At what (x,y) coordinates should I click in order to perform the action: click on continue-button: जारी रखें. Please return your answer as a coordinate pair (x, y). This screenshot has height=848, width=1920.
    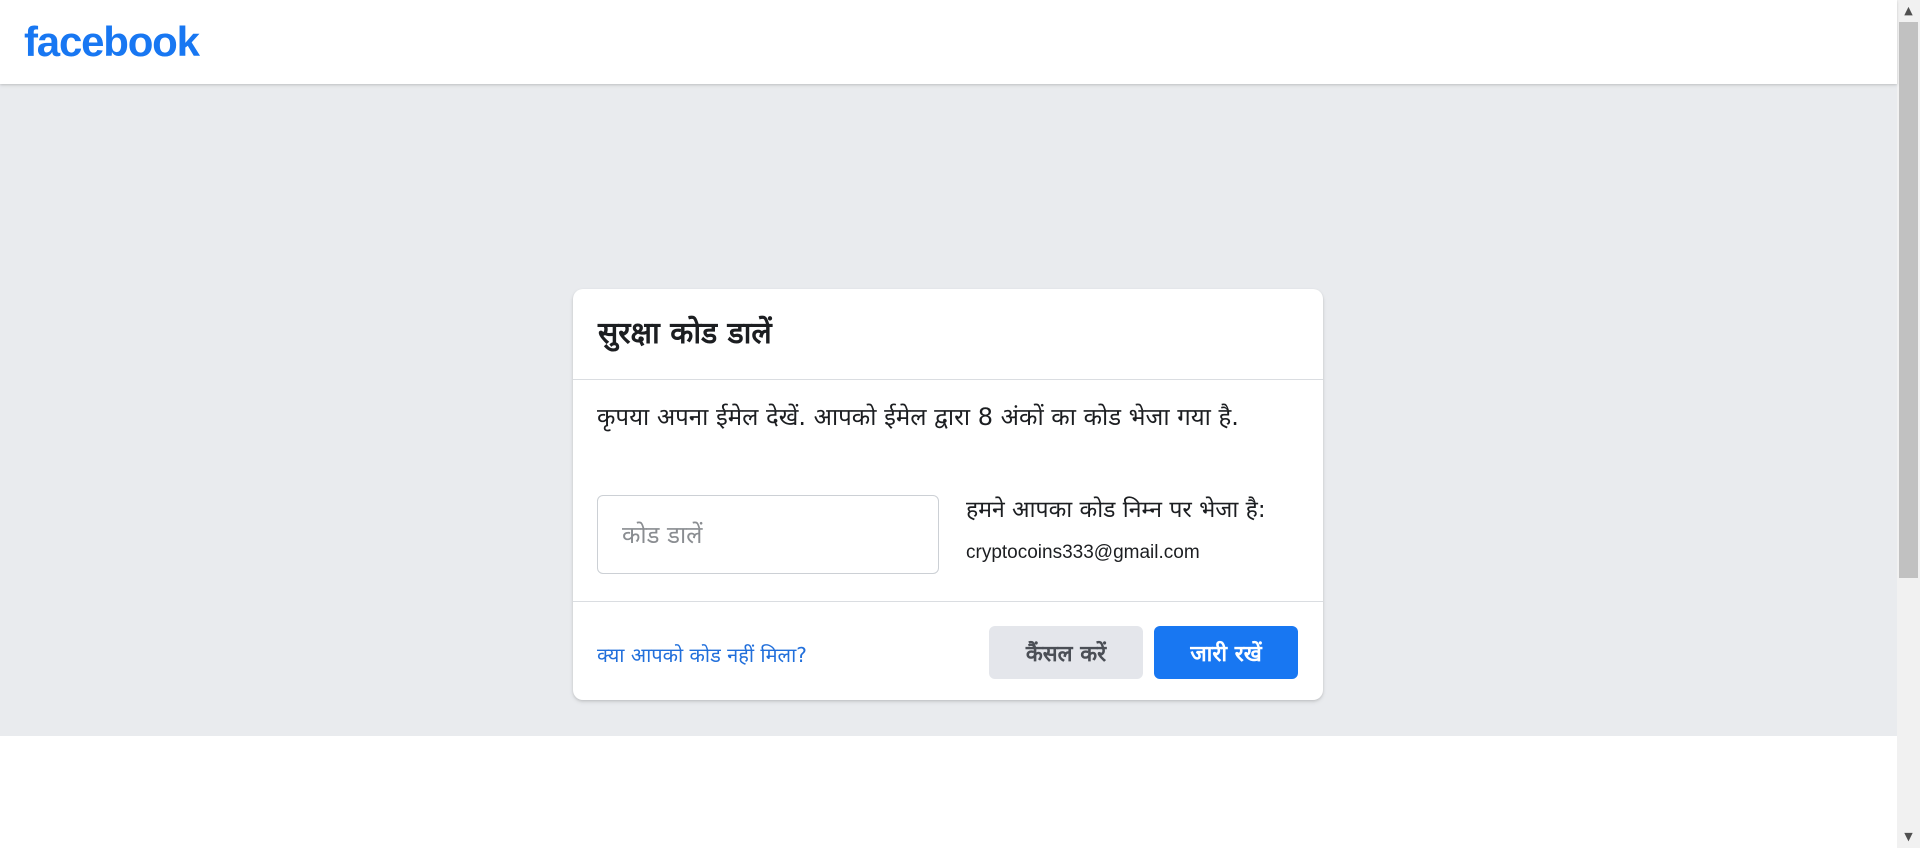
    Looking at the image, I should click on (1226, 652).